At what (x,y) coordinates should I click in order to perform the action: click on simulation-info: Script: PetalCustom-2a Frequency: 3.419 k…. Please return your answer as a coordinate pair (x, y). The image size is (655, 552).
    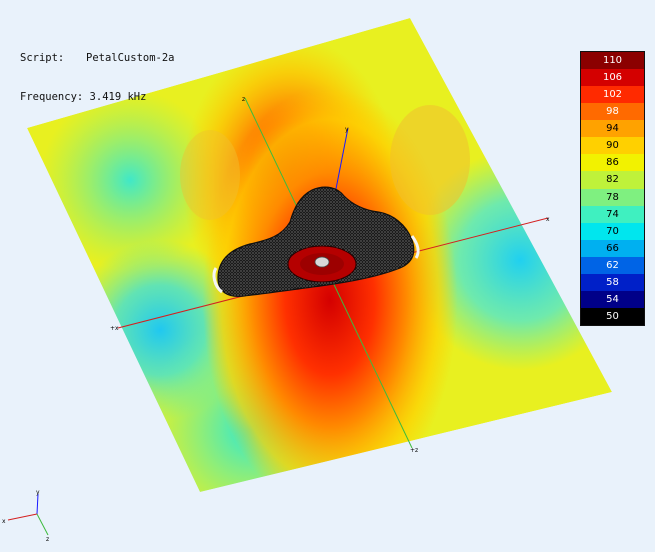
    Looking at the image, I should click on (97, 78).